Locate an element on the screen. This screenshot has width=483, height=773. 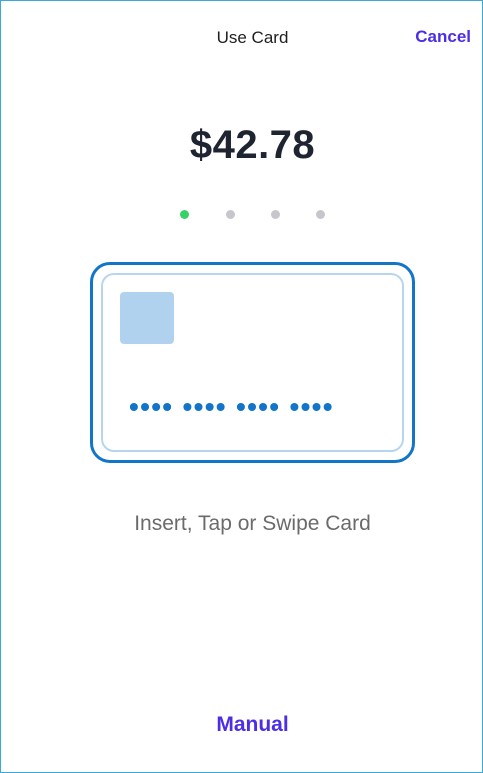
cancel-button: Cancel is located at coordinates (443, 37).